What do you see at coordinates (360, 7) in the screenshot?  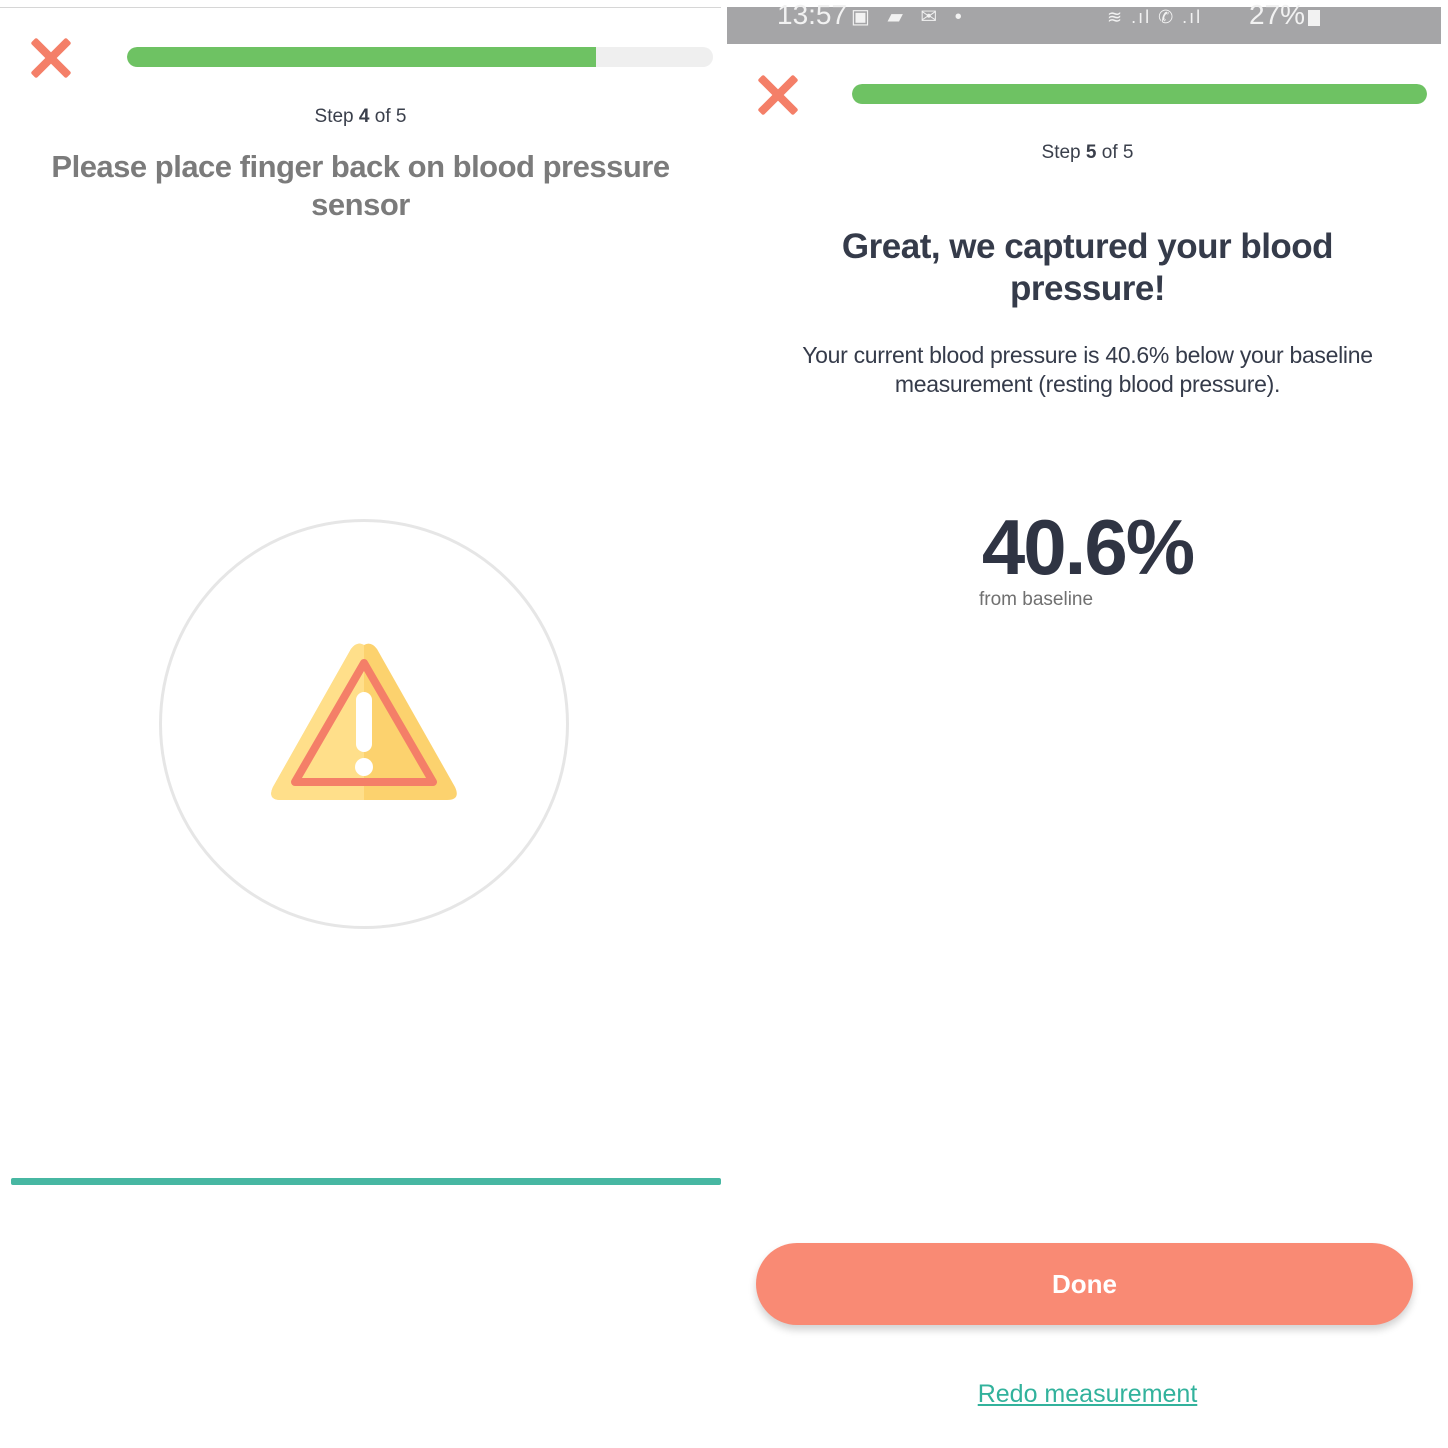 I see `top-divider` at bounding box center [360, 7].